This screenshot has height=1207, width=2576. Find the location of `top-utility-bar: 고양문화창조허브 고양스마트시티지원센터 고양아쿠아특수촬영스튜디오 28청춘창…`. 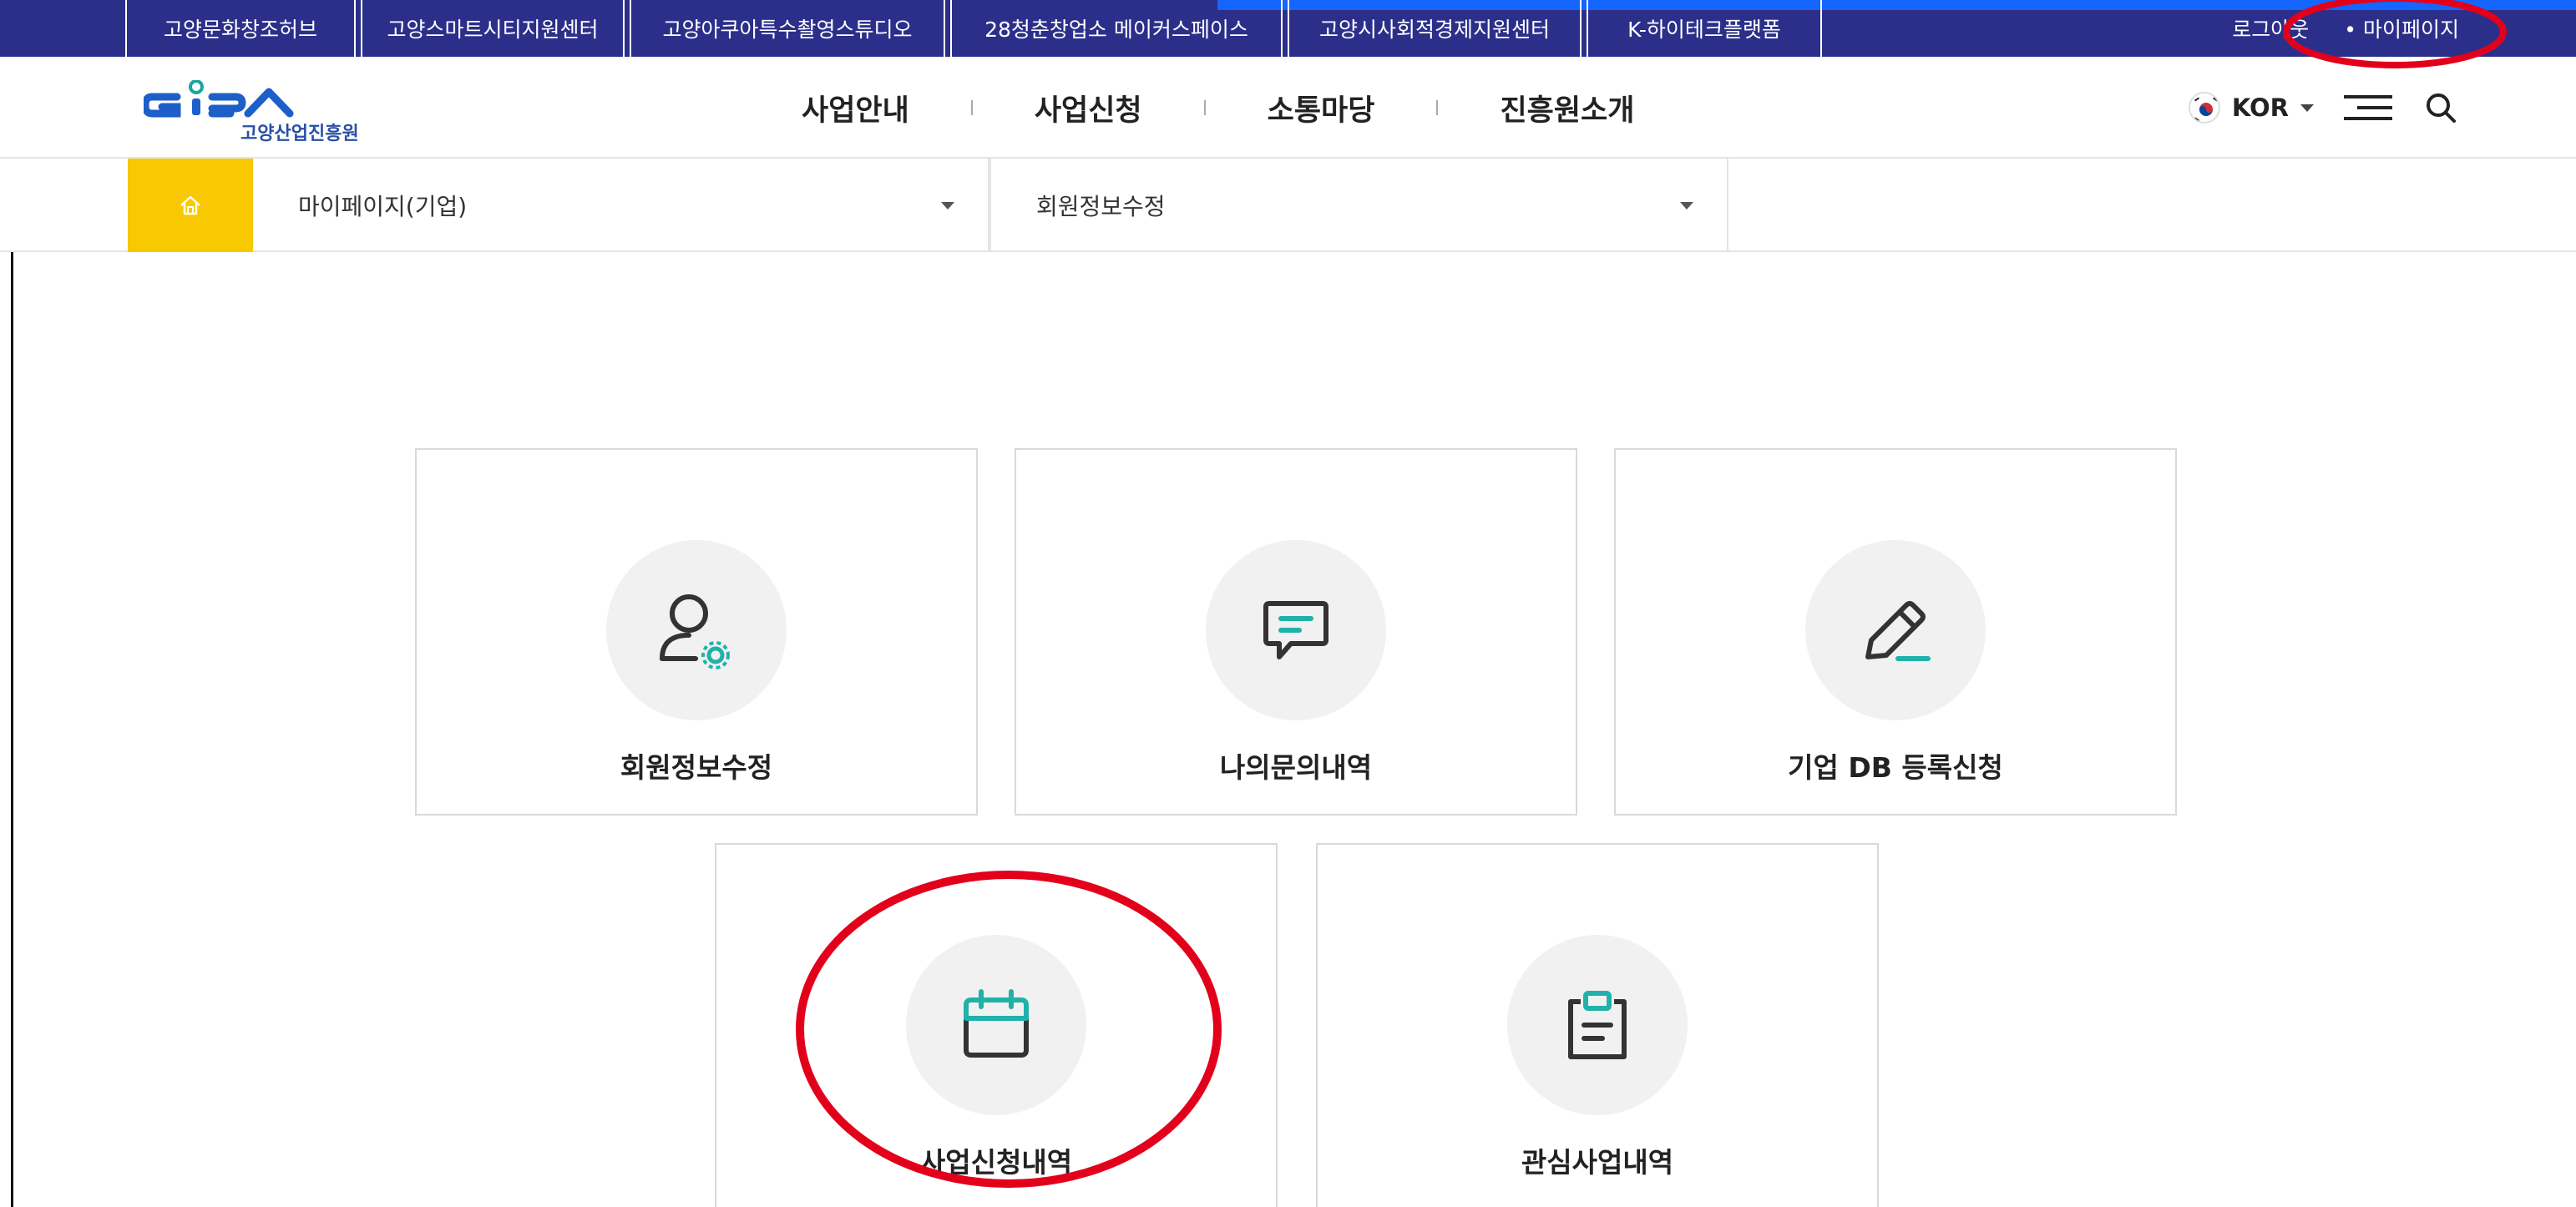

top-utility-bar: 고양문화창조허브 고양스마트시티지원센터 고양아쿠아특수촬영스튜디오 28청춘창… is located at coordinates (1288, 29).